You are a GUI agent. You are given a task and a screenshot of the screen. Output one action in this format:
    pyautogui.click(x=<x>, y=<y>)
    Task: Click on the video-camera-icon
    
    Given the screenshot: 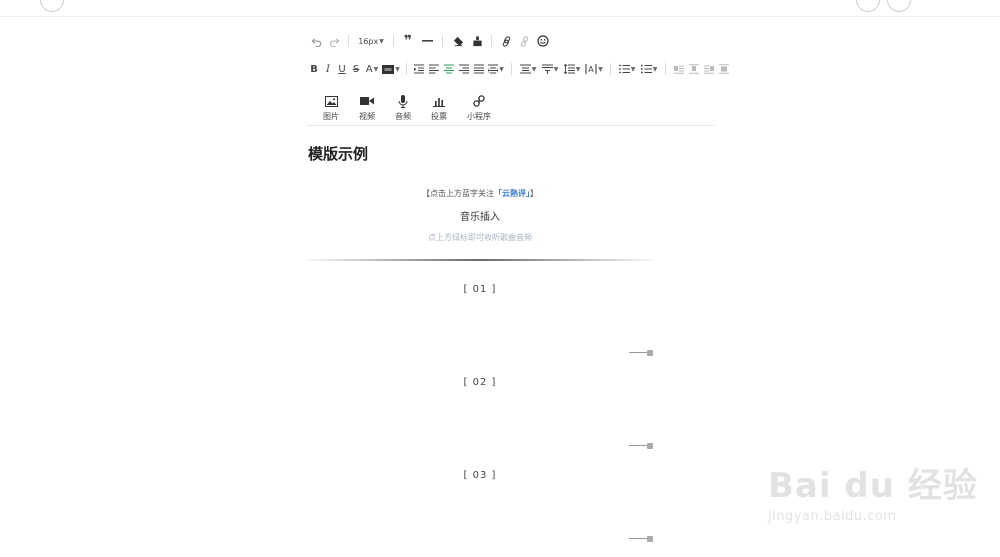 What is the action you would take?
    pyautogui.click(x=367, y=101)
    